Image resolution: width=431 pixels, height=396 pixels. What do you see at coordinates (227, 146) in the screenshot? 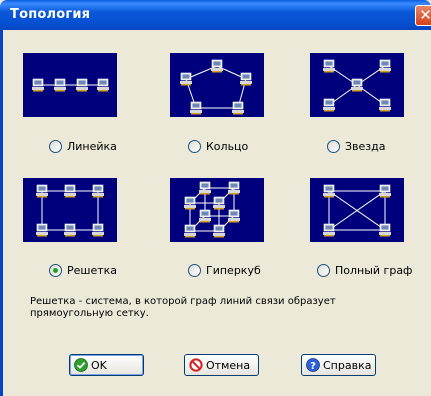
I see `radio-label: Кольцо` at bounding box center [227, 146].